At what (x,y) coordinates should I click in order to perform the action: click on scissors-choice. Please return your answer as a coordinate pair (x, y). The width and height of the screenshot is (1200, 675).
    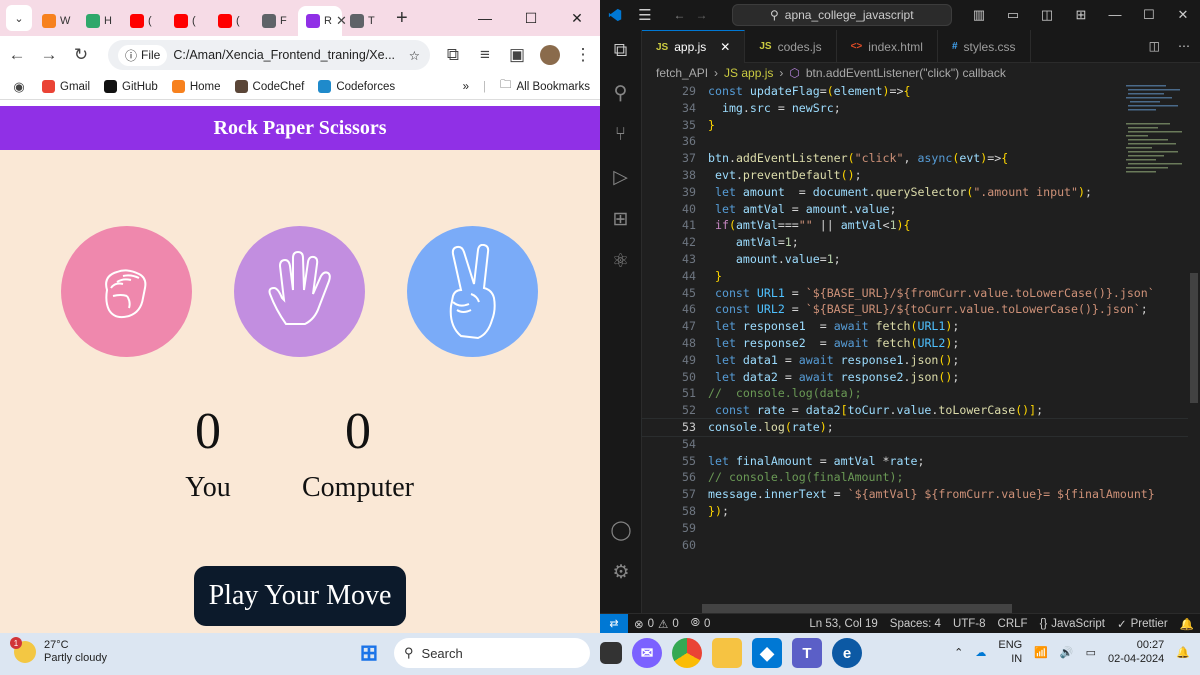
    Looking at the image, I should click on (472, 291).